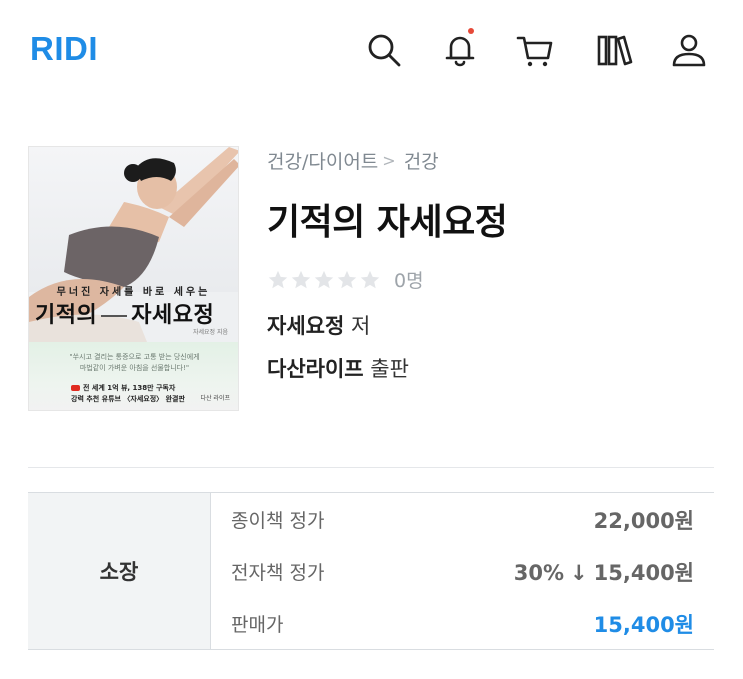 The height and width of the screenshot is (679, 743). I want to click on cart-icon, so click(534, 51).